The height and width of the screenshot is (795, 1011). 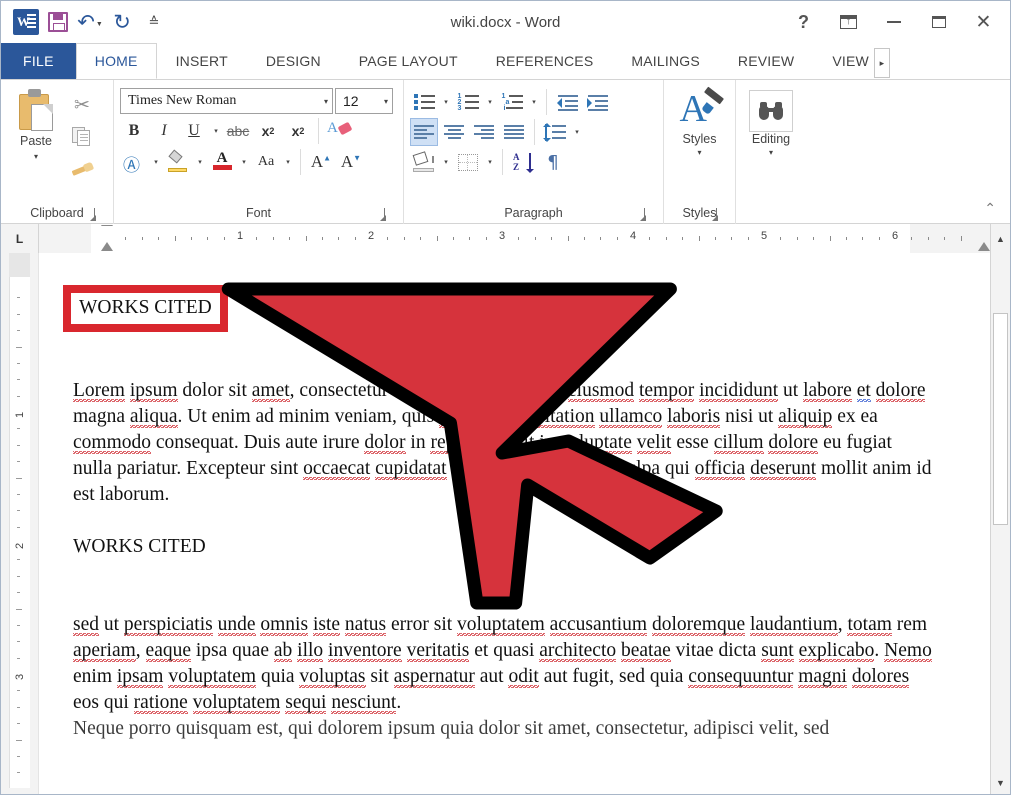 I want to click on vertical-scrollbar-thumb, so click(x=1000, y=419).